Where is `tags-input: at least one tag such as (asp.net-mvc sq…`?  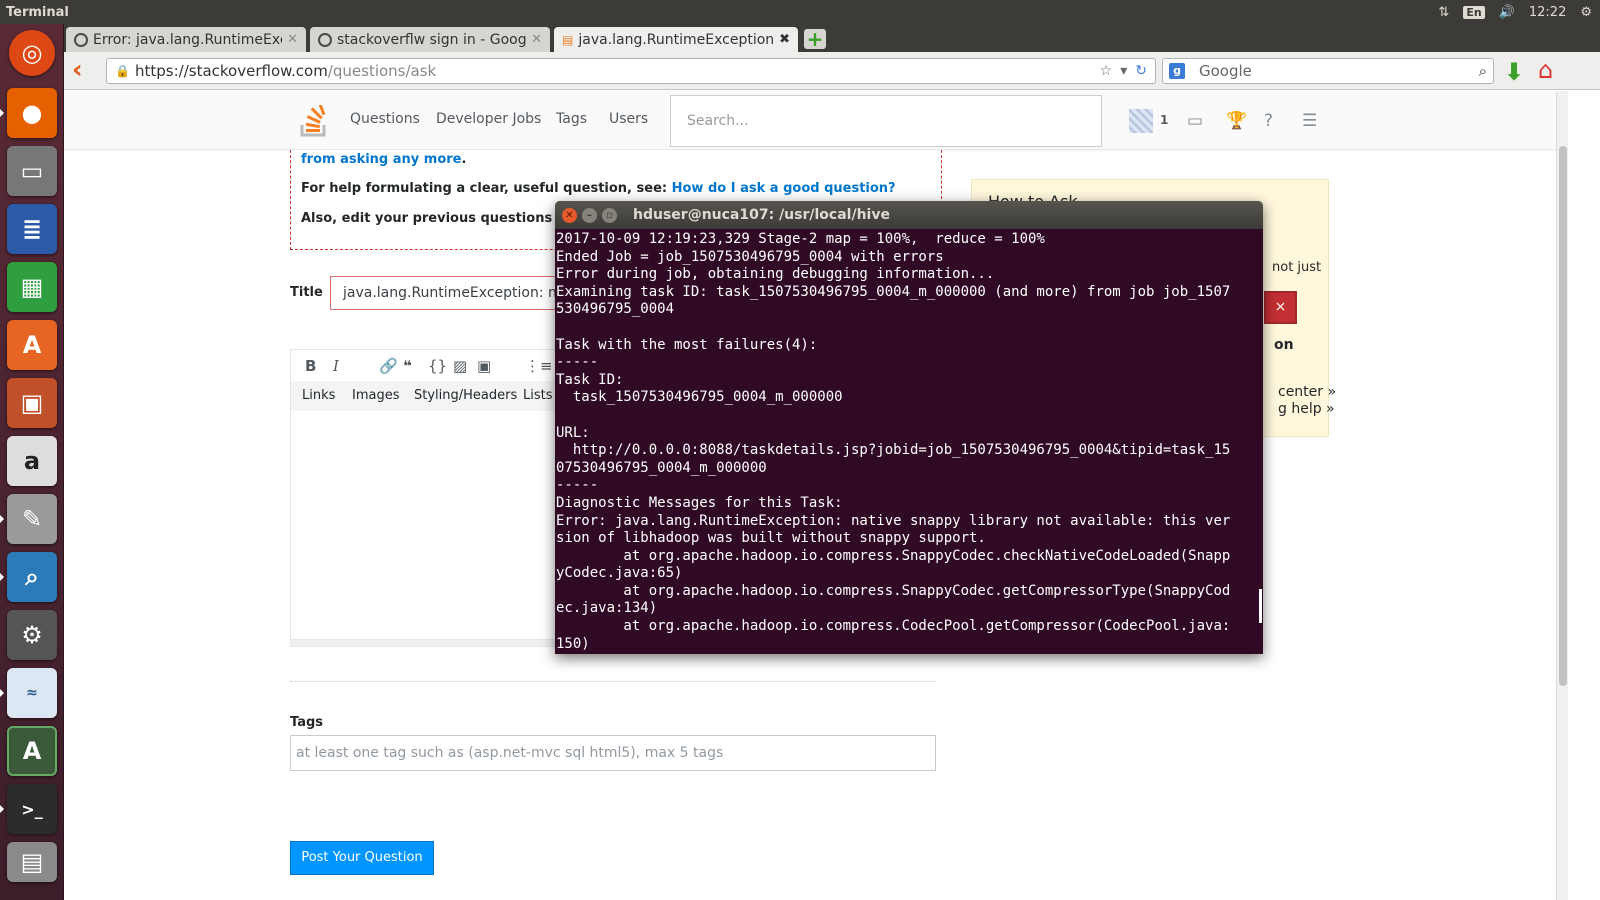 tags-input: at least one tag such as (asp.net-mvc sq… is located at coordinates (613, 753).